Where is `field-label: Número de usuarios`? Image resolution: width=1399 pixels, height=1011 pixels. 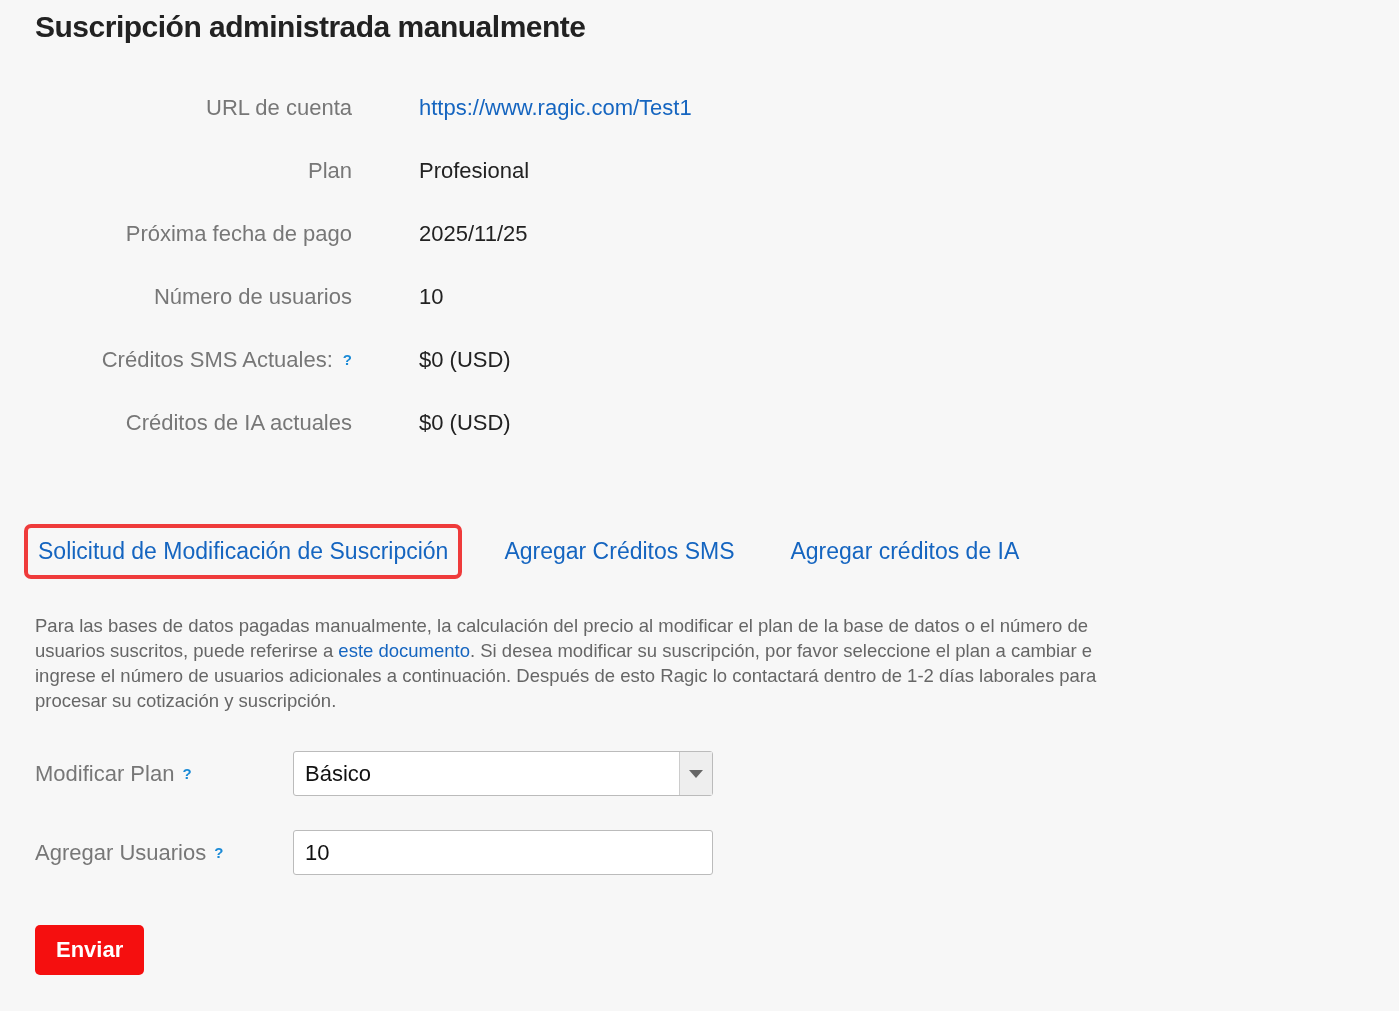 field-label: Número de usuarios is located at coordinates (252, 296).